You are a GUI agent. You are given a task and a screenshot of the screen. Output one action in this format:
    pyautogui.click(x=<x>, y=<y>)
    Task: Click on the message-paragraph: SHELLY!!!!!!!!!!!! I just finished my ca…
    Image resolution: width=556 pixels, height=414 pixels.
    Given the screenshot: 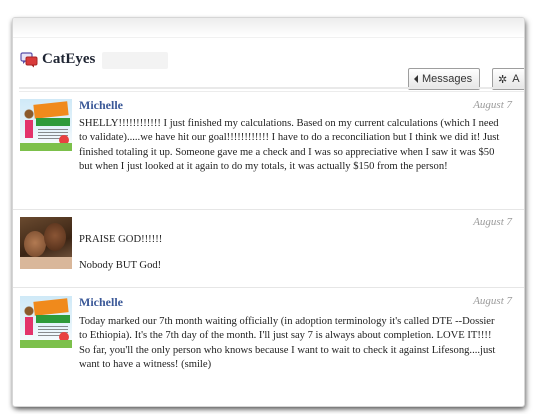 What is the action you would take?
    pyautogui.click(x=289, y=145)
    